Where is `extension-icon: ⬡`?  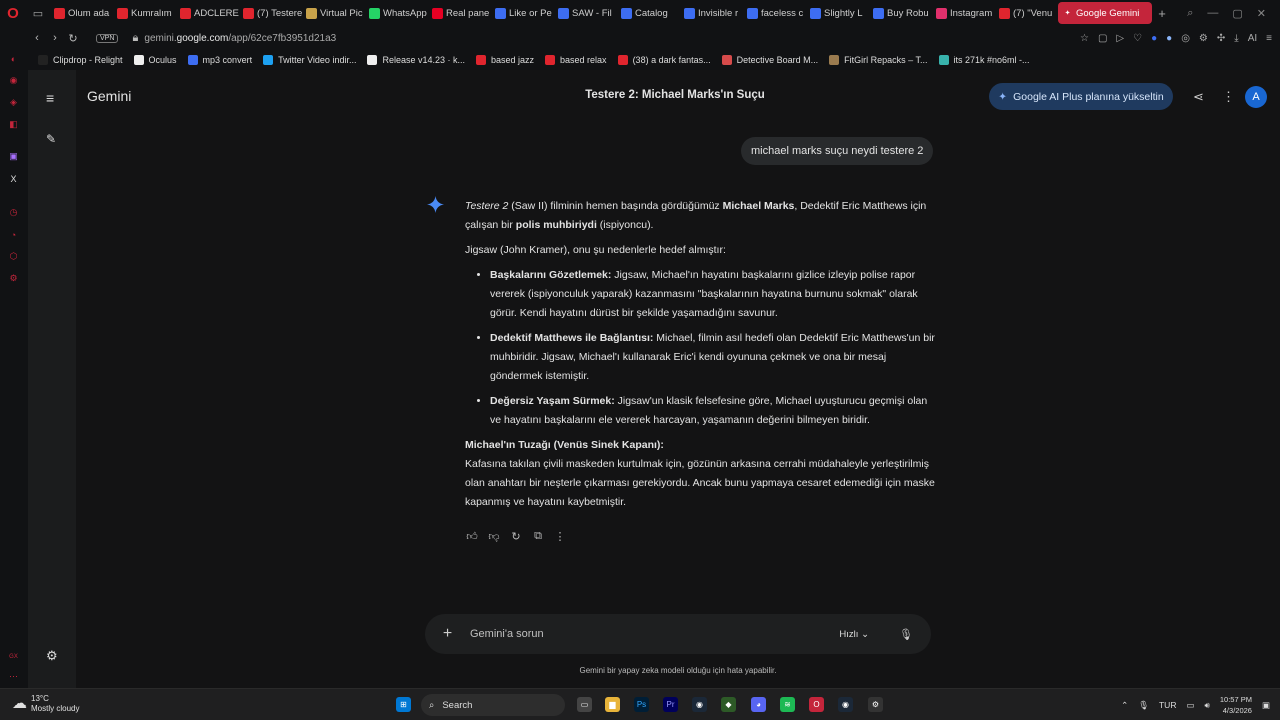 extension-icon: ⬡ is located at coordinates (13, 256).